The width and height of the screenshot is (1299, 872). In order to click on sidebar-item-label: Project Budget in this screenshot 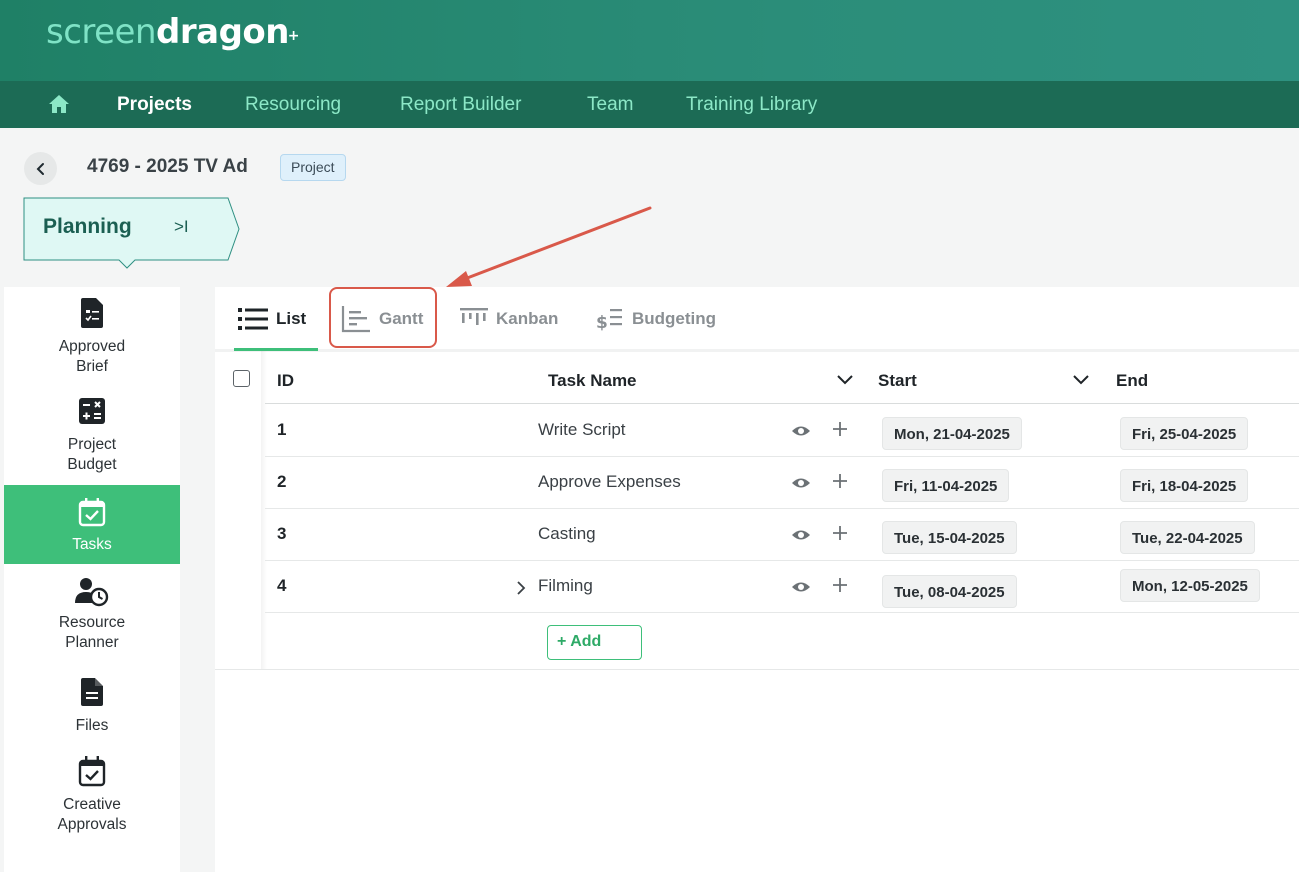, I will do `click(92, 454)`.